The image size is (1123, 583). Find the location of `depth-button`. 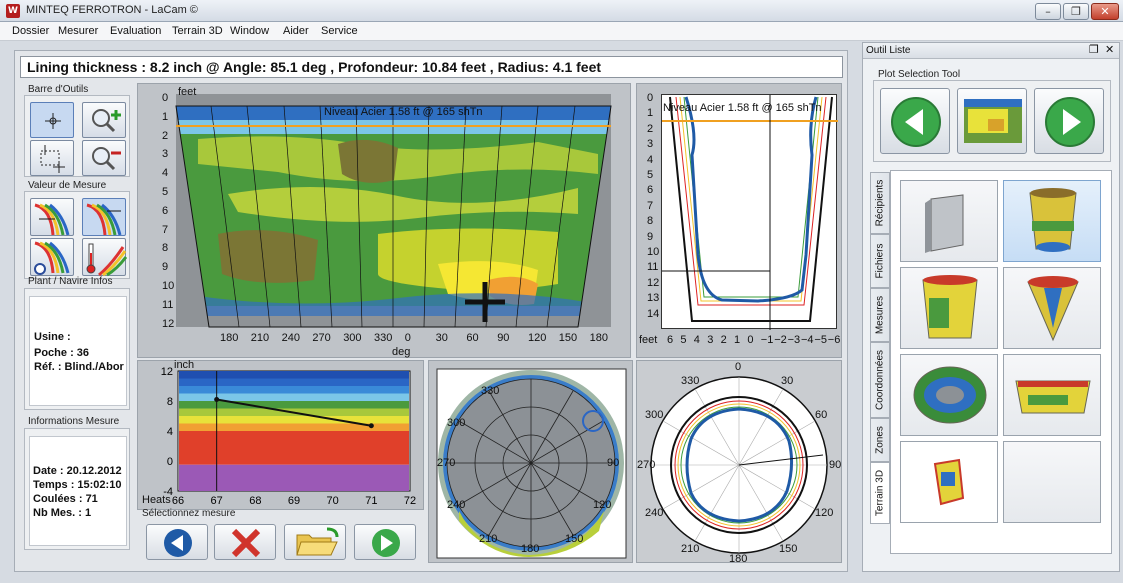

depth-button is located at coordinates (104, 217).